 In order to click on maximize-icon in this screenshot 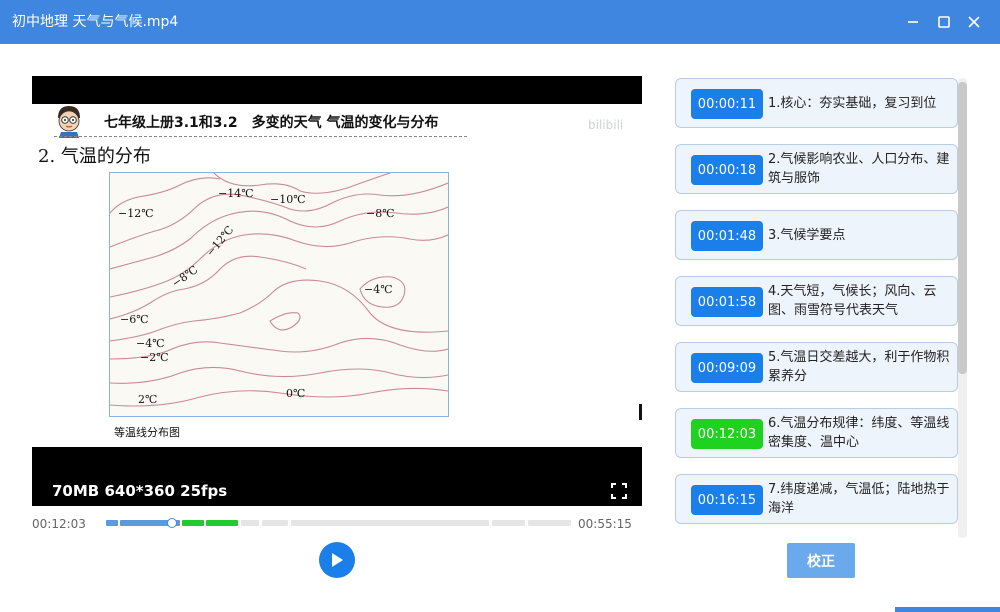, I will do `click(944, 22)`.